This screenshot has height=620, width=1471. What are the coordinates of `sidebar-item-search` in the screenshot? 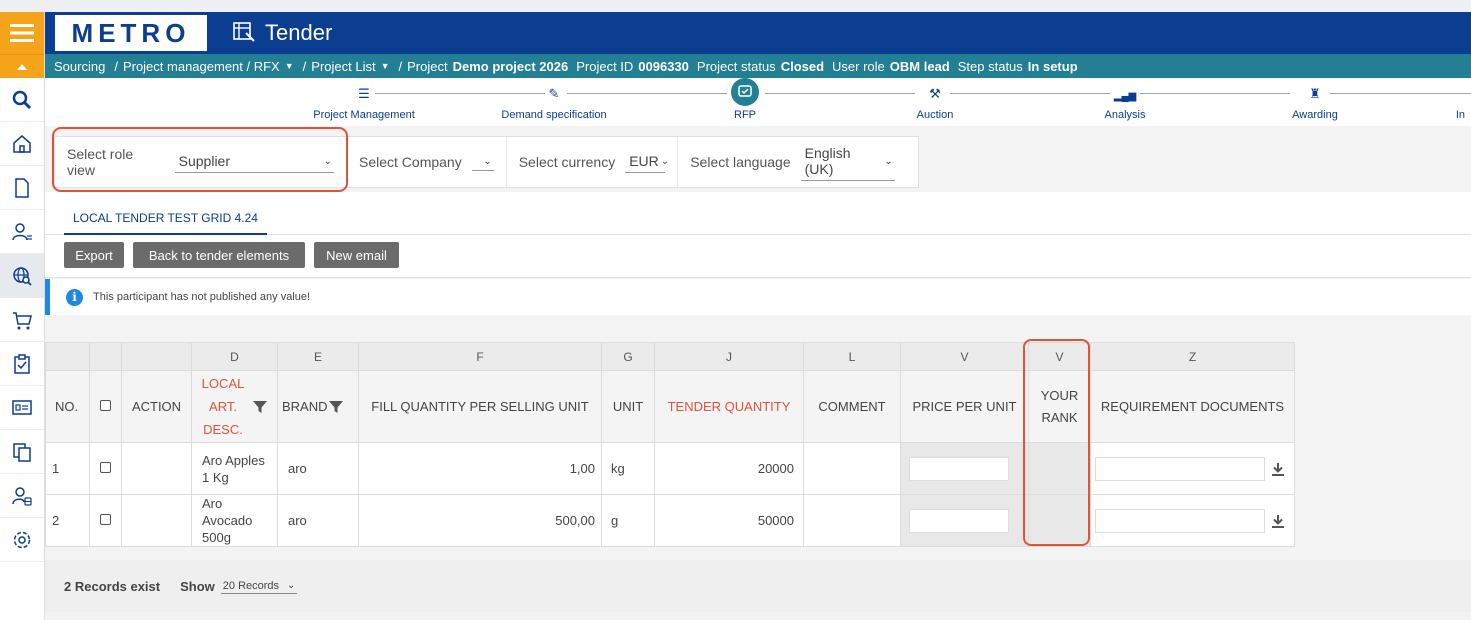 It's located at (22, 100).